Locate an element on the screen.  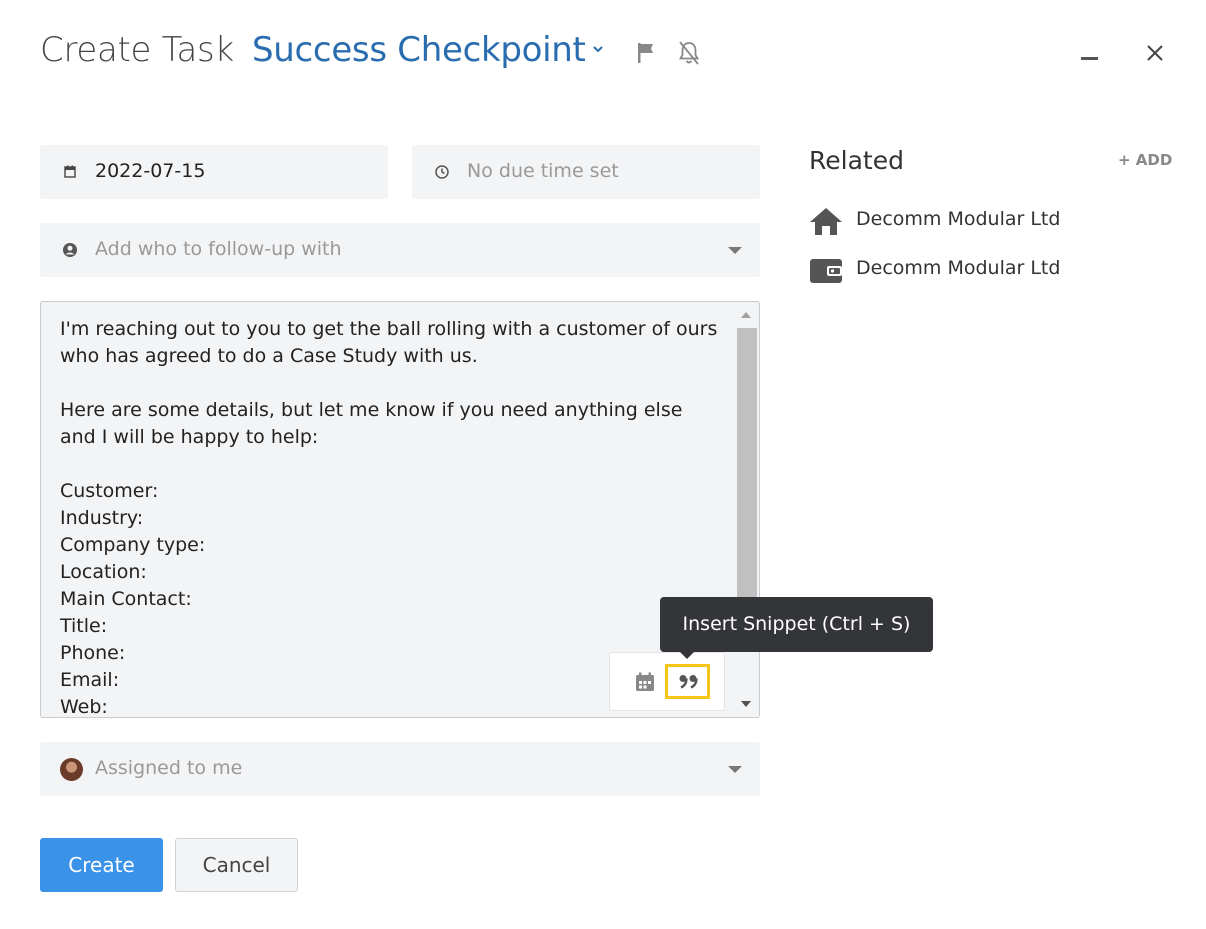
flag-icon is located at coordinates (646, 53).